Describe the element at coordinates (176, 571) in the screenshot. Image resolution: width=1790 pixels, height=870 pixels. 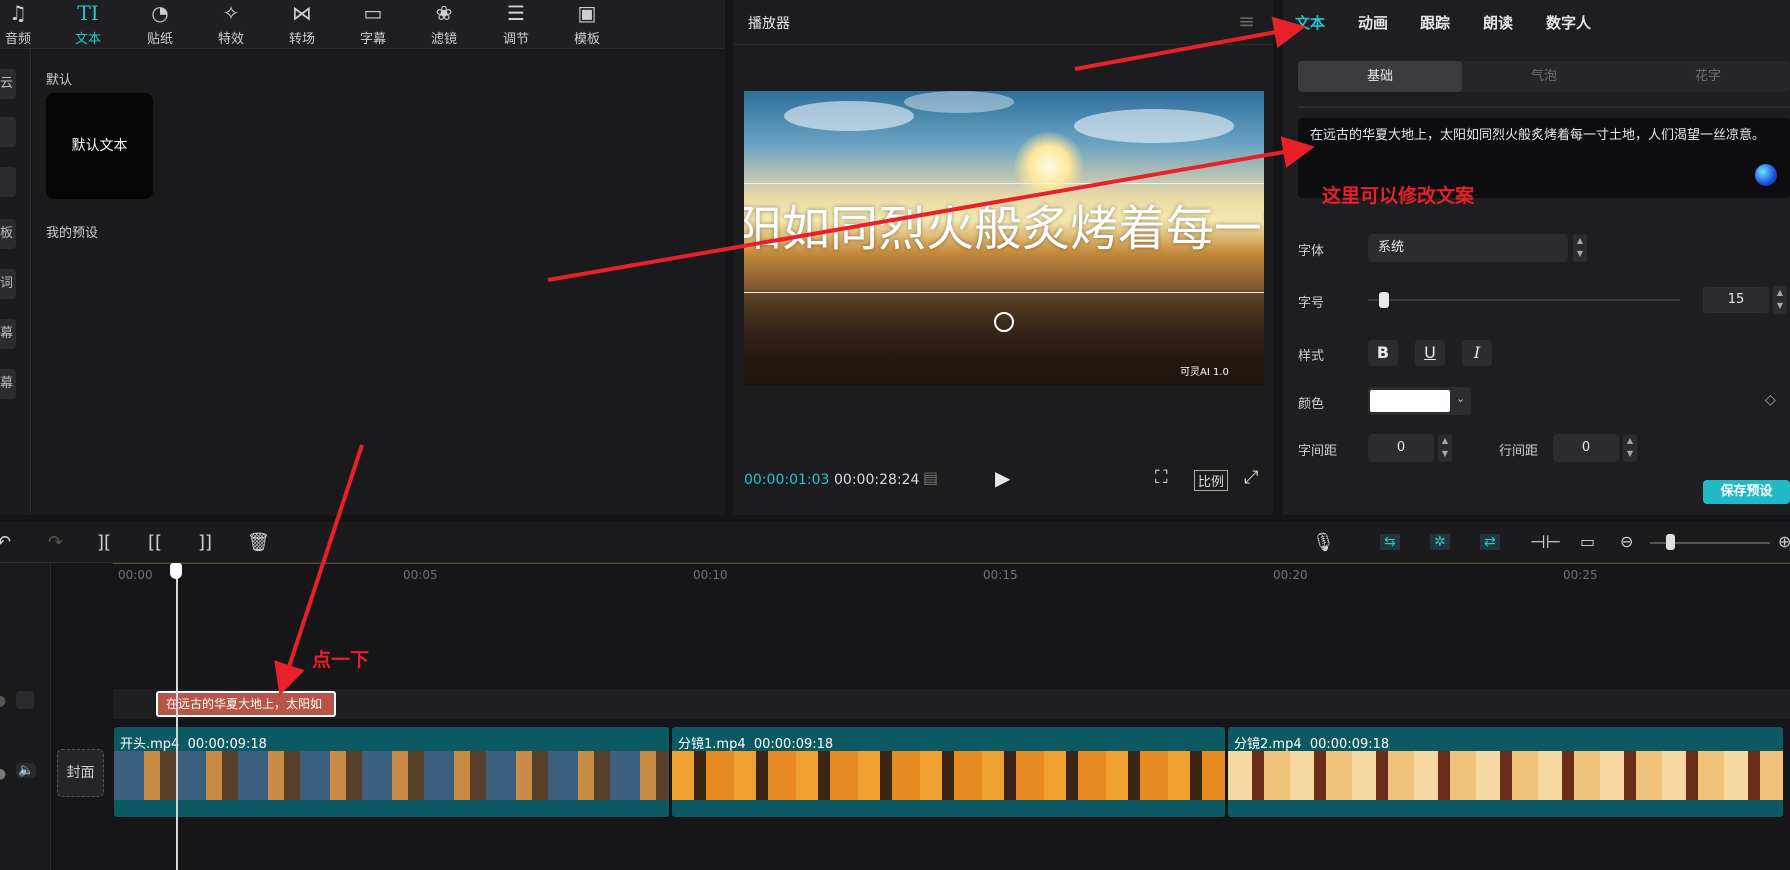
I see `playhead-handle` at that location.